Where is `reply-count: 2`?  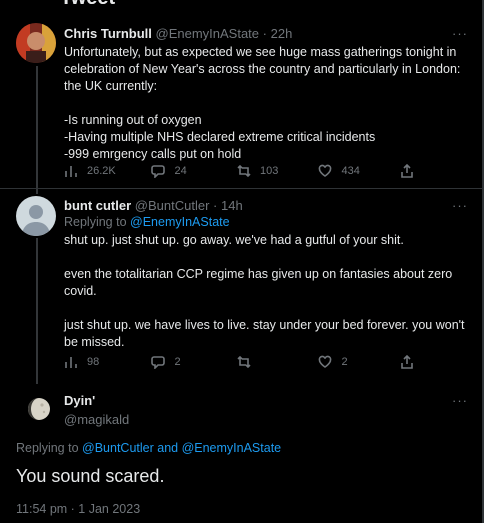
reply-count: 2 is located at coordinates (177, 362).